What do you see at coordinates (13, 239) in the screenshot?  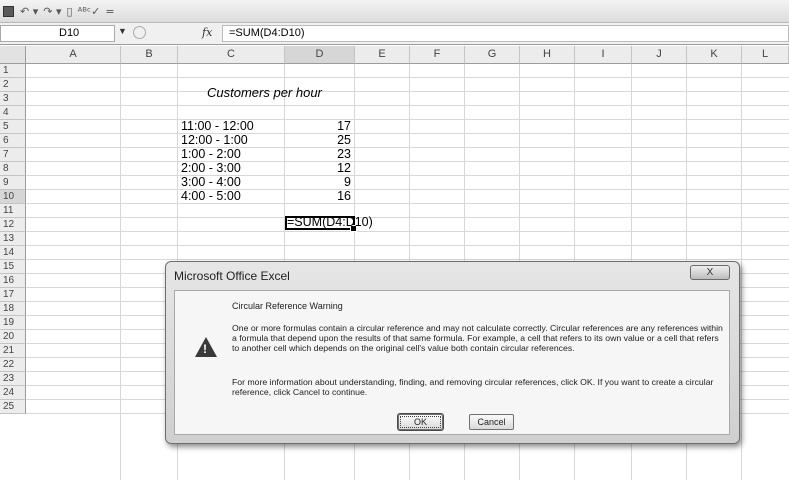 I see `row-header: 13` at bounding box center [13, 239].